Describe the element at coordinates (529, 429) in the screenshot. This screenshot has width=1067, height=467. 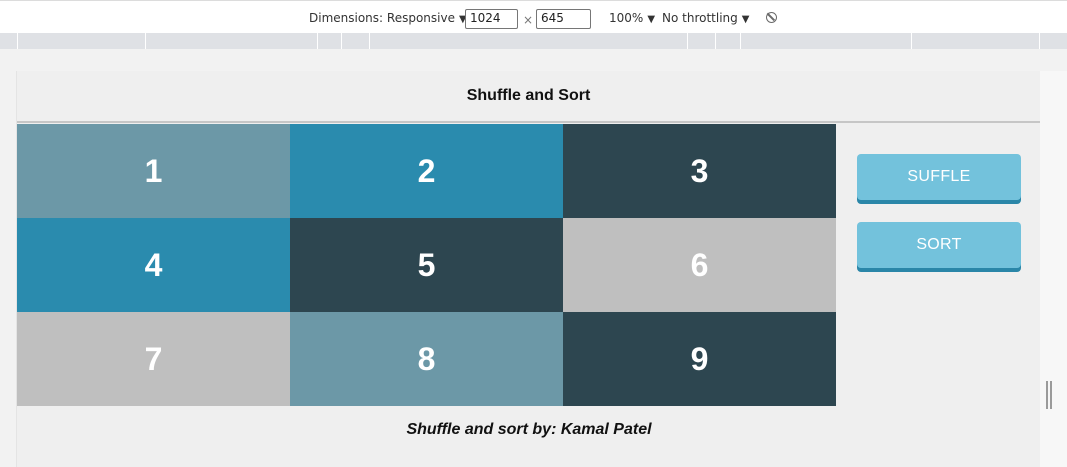
I see `author-credit: Shuffle and sort by: Kamal Patel` at that location.